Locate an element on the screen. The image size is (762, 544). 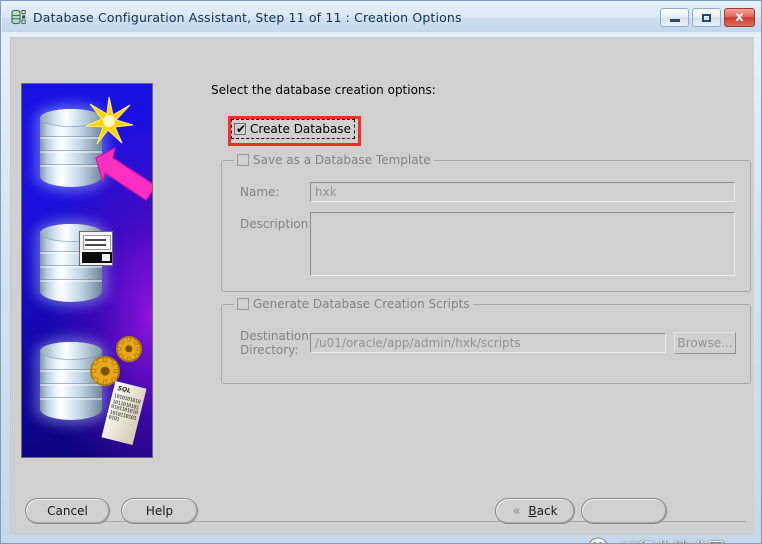
template-name-input: hxk is located at coordinates (522, 192).